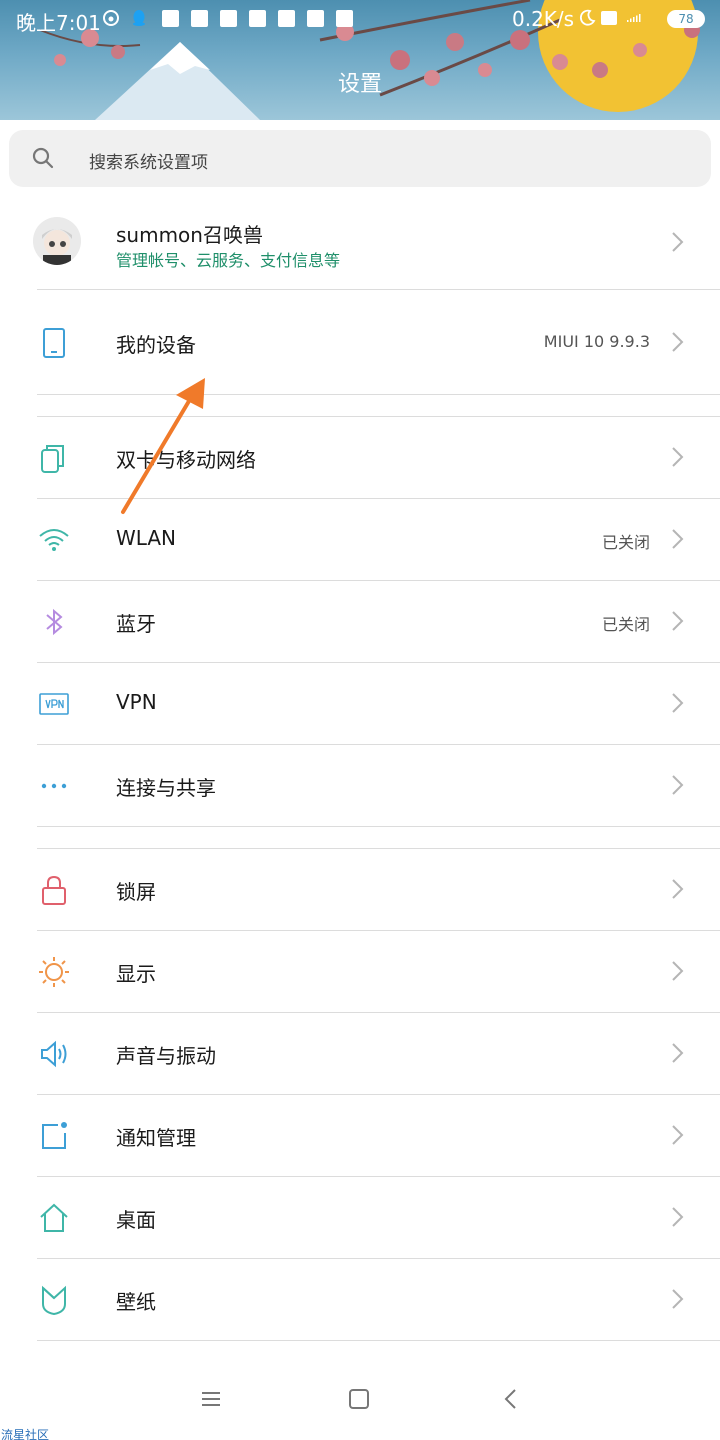 The width and height of the screenshot is (720, 1440). What do you see at coordinates (609, 18) in the screenshot?
I see `hd-icon` at bounding box center [609, 18].